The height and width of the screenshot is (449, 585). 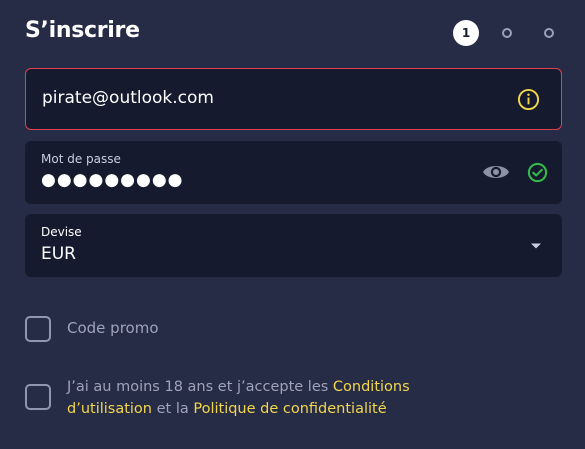 I want to click on step-2-dot, so click(x=507, y=33).